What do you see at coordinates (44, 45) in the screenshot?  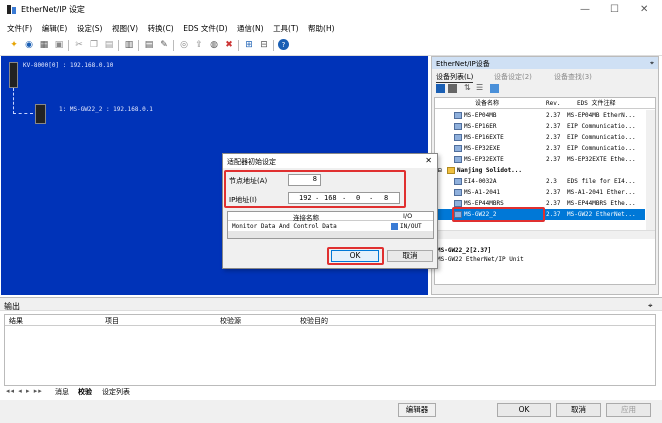 I see `network-icon: ▦` at bounding box center [44, 45].